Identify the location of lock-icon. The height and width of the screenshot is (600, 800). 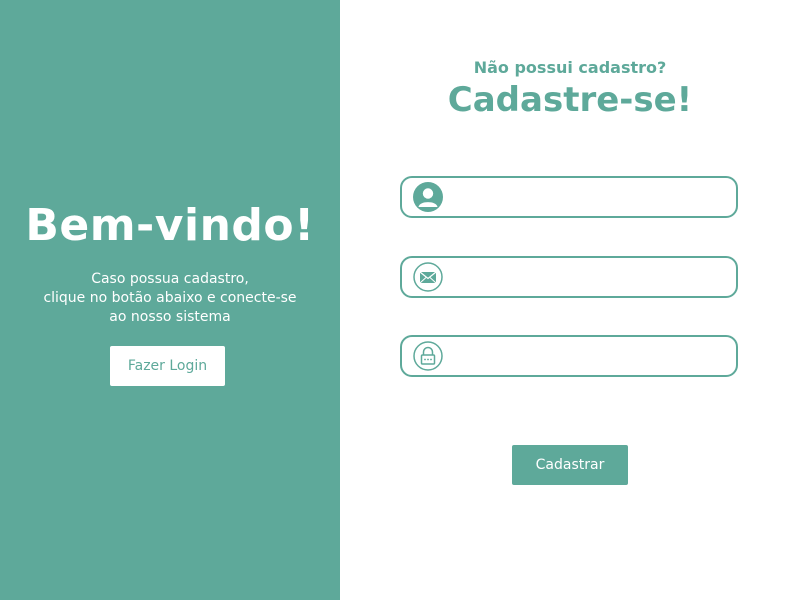
(428, 356).